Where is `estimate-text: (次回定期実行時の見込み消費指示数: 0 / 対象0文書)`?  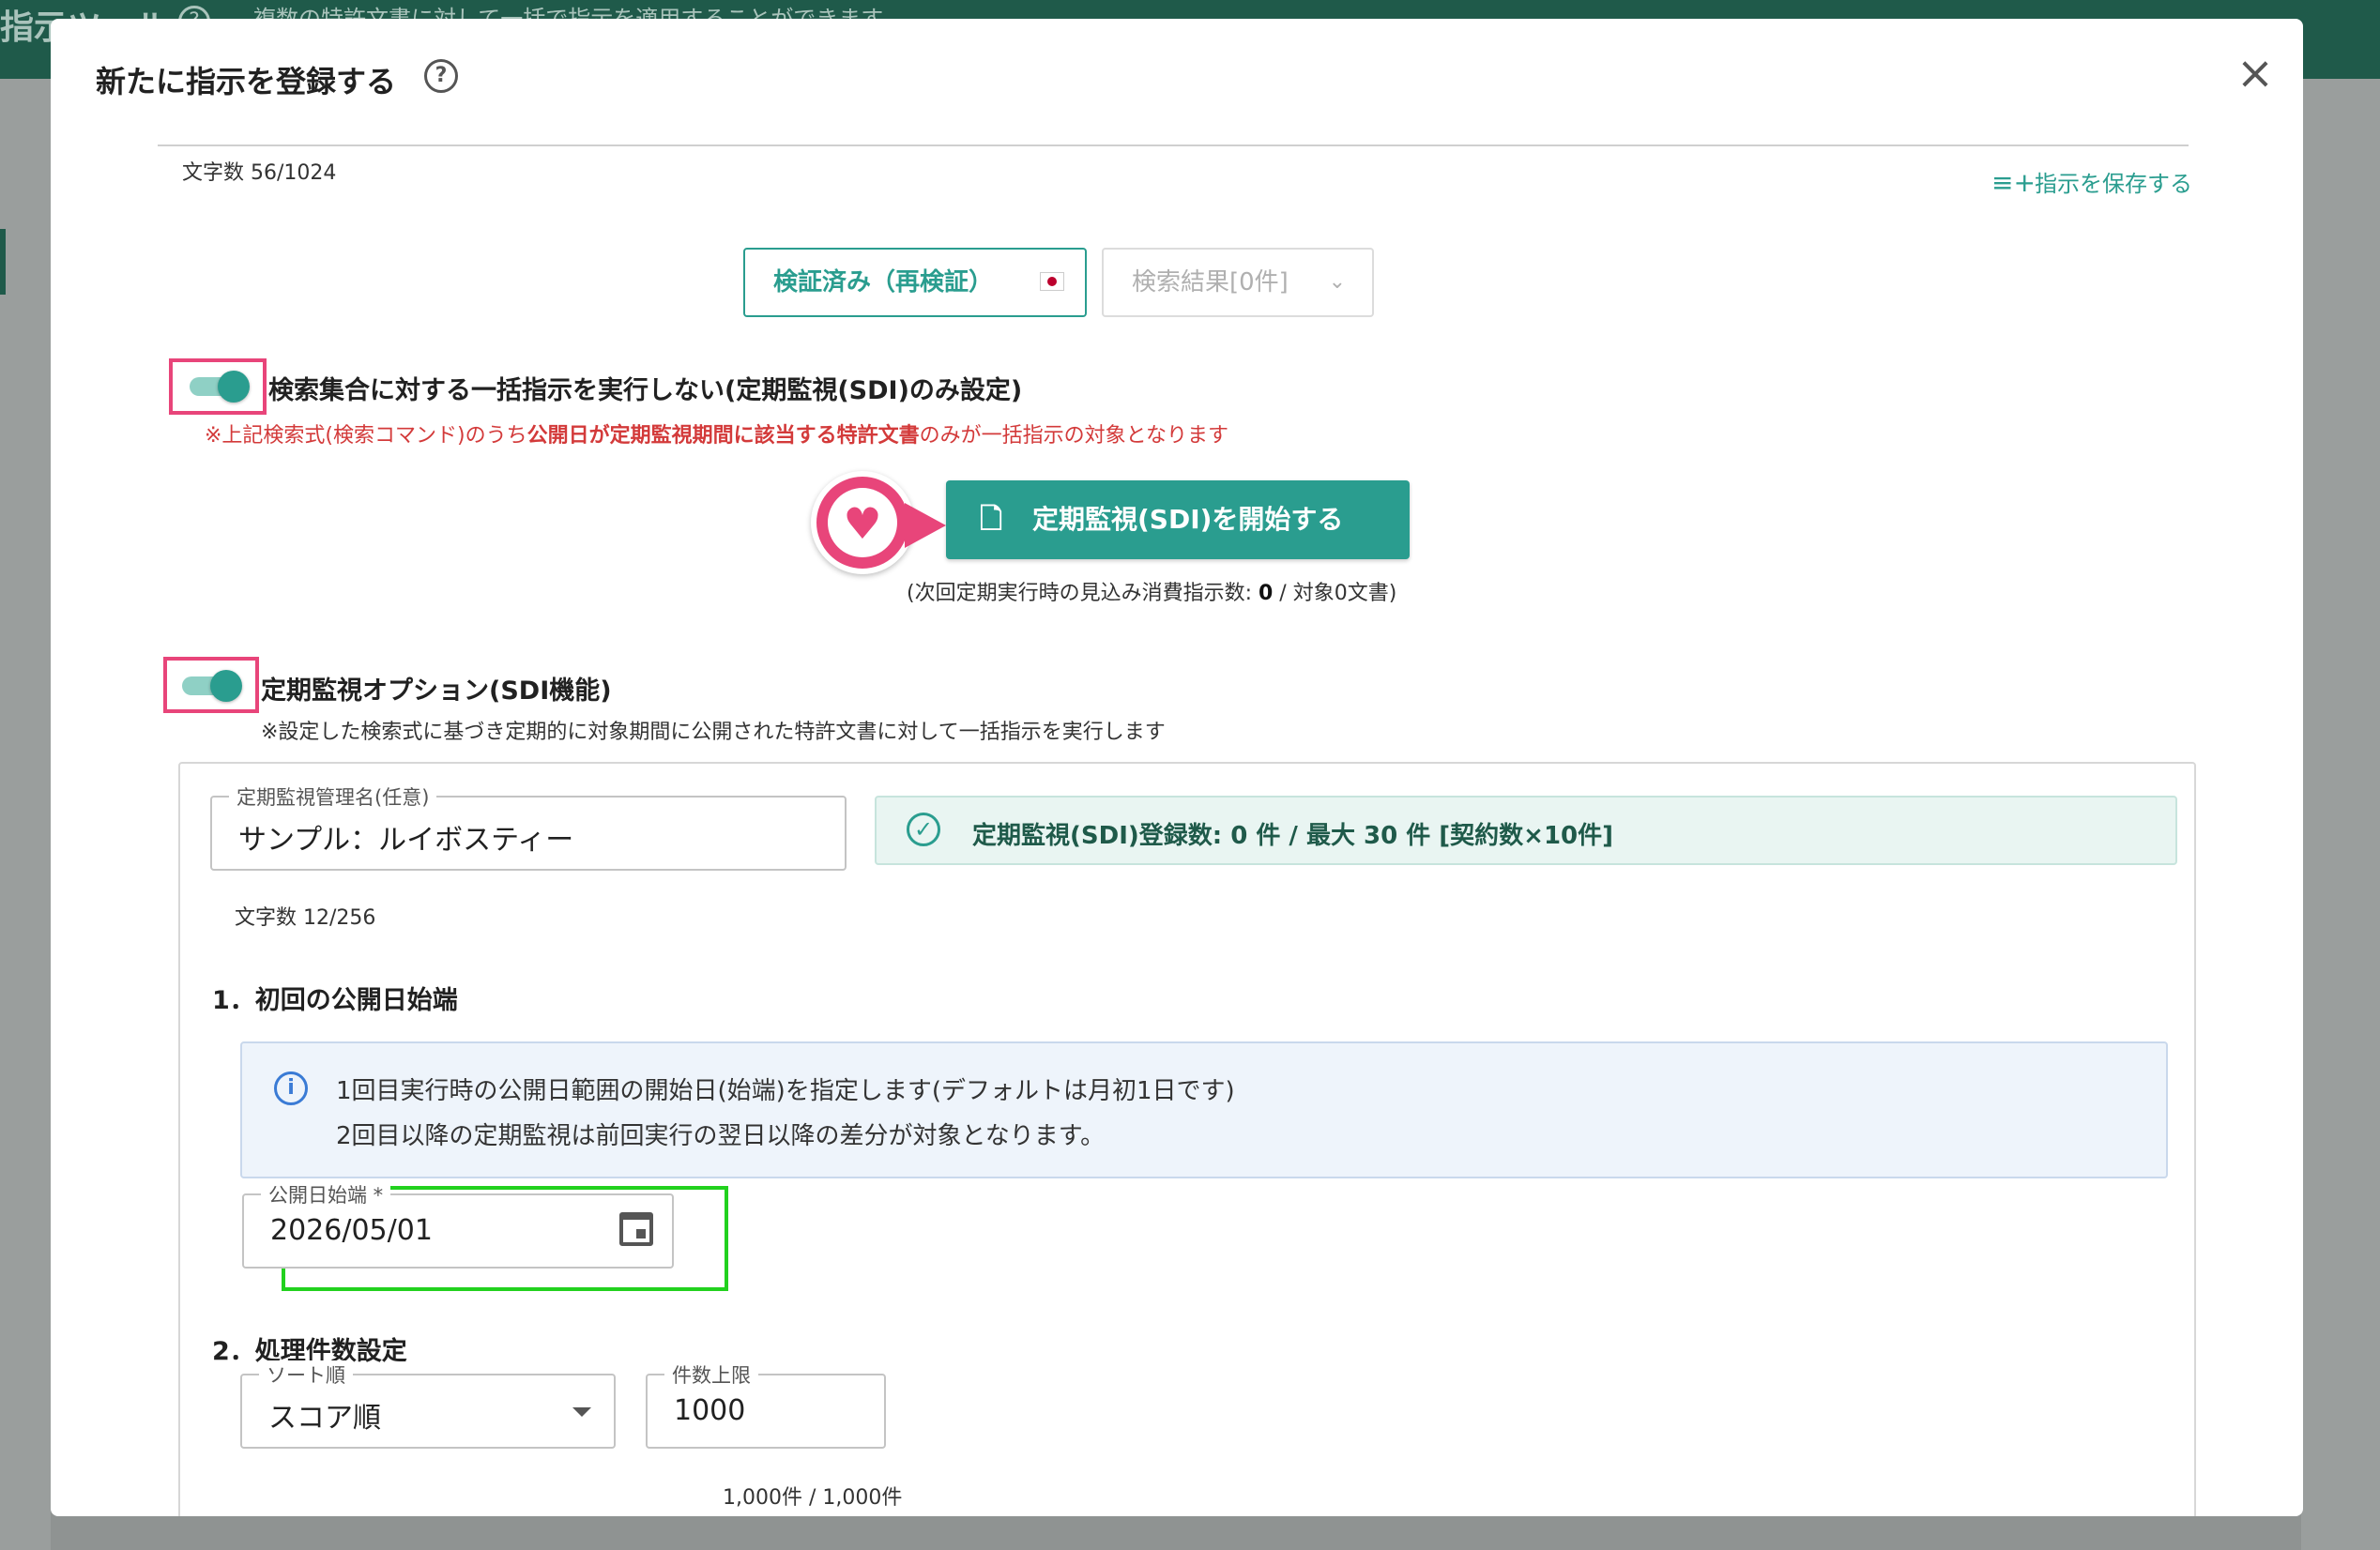 estimate-text: (次回定期実行時の見込み消費指示数: 0 / 対象0文書) is located at coordinates (1151, 591).